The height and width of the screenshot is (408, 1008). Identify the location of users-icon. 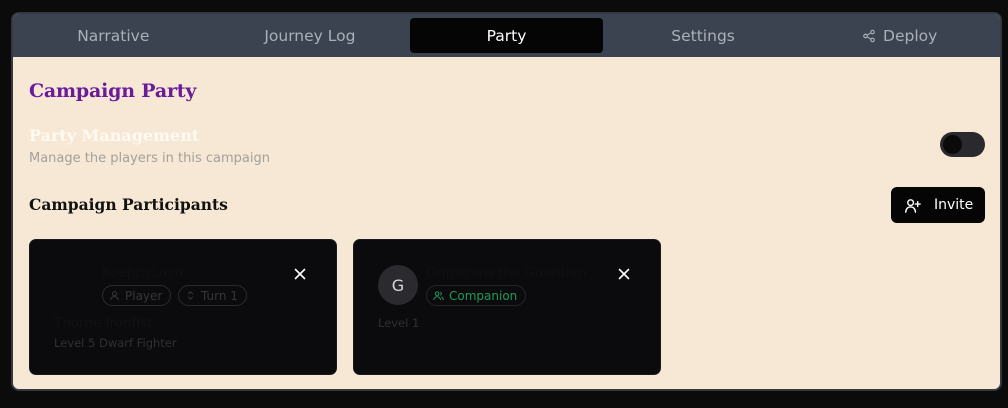
(438, 296).